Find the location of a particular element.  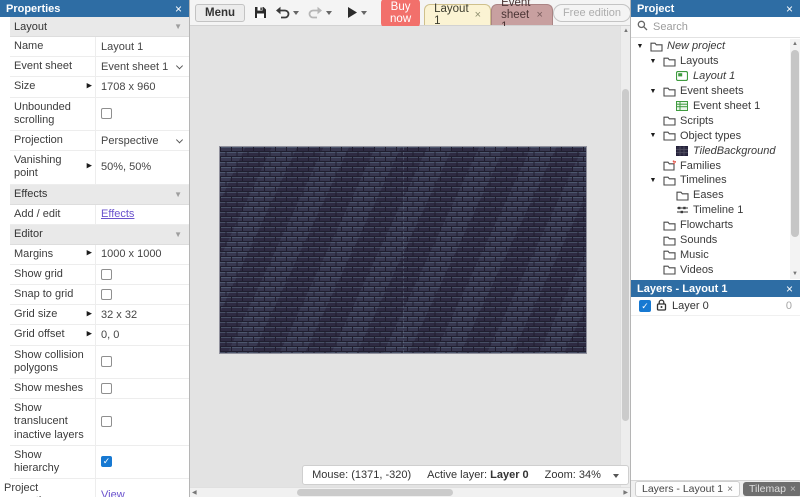

layer-row: ✓ Layer 0 0 is located at coordinates (715, 306).